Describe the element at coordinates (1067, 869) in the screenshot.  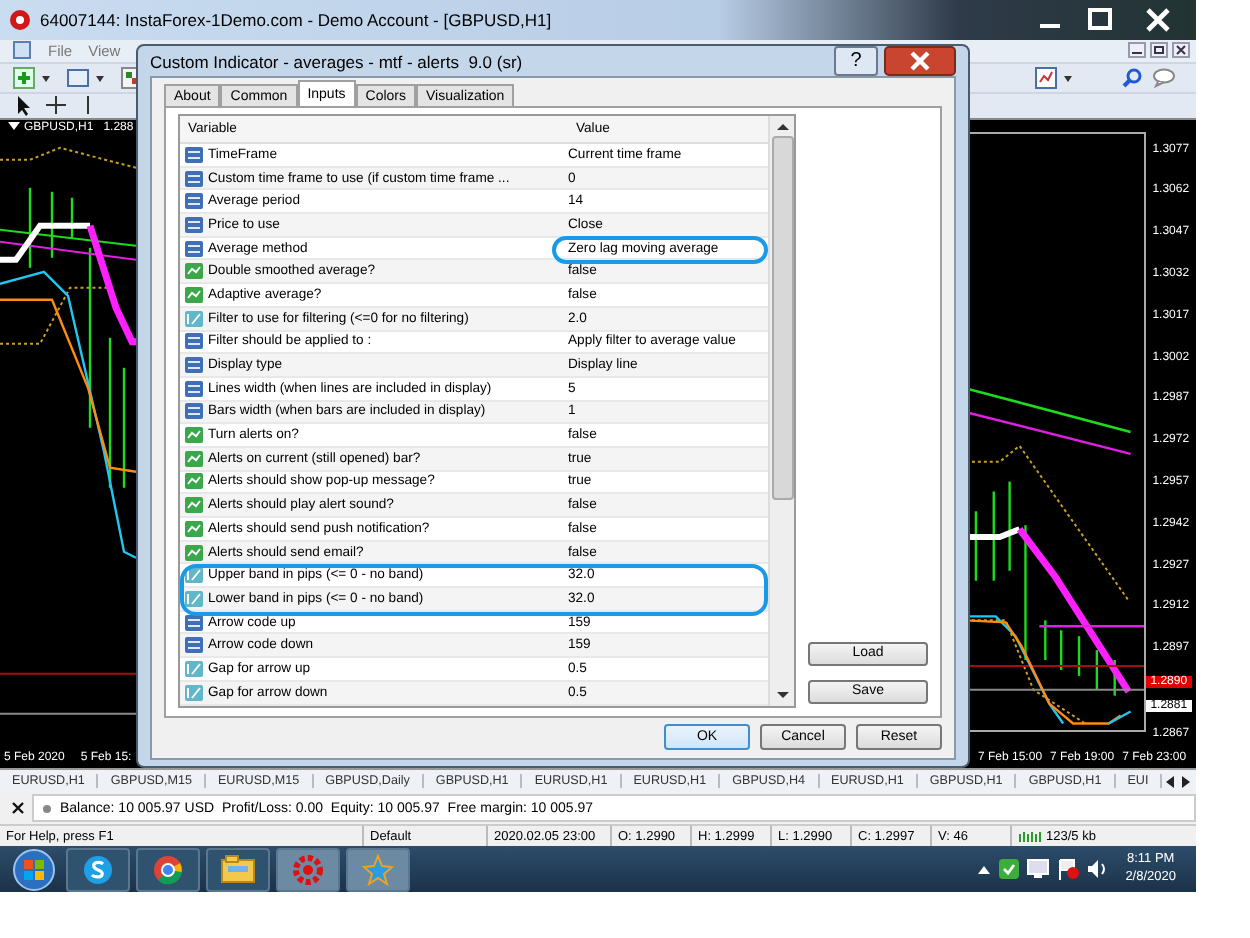
I see `flag-icon` at that location.